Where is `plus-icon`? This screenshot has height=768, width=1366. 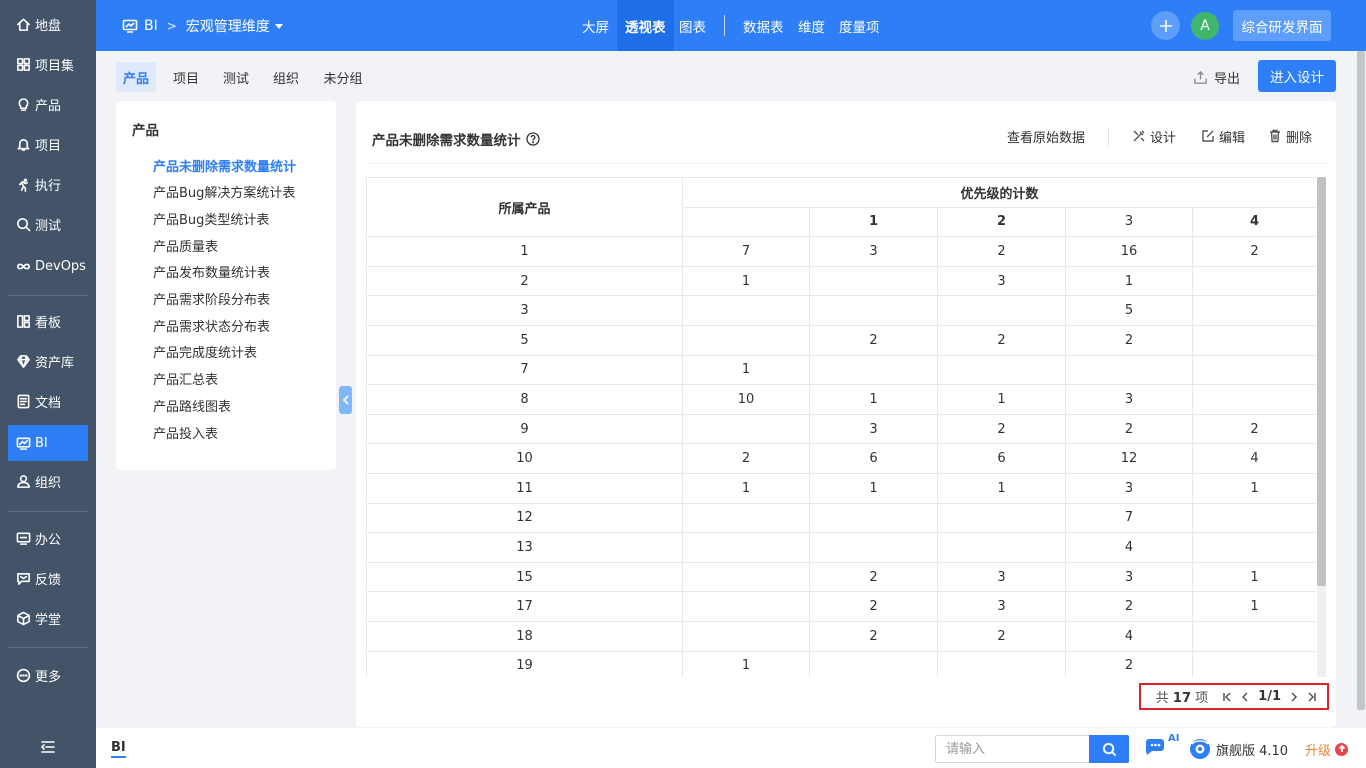 plus-icon is located at coordinates (1165, 25).